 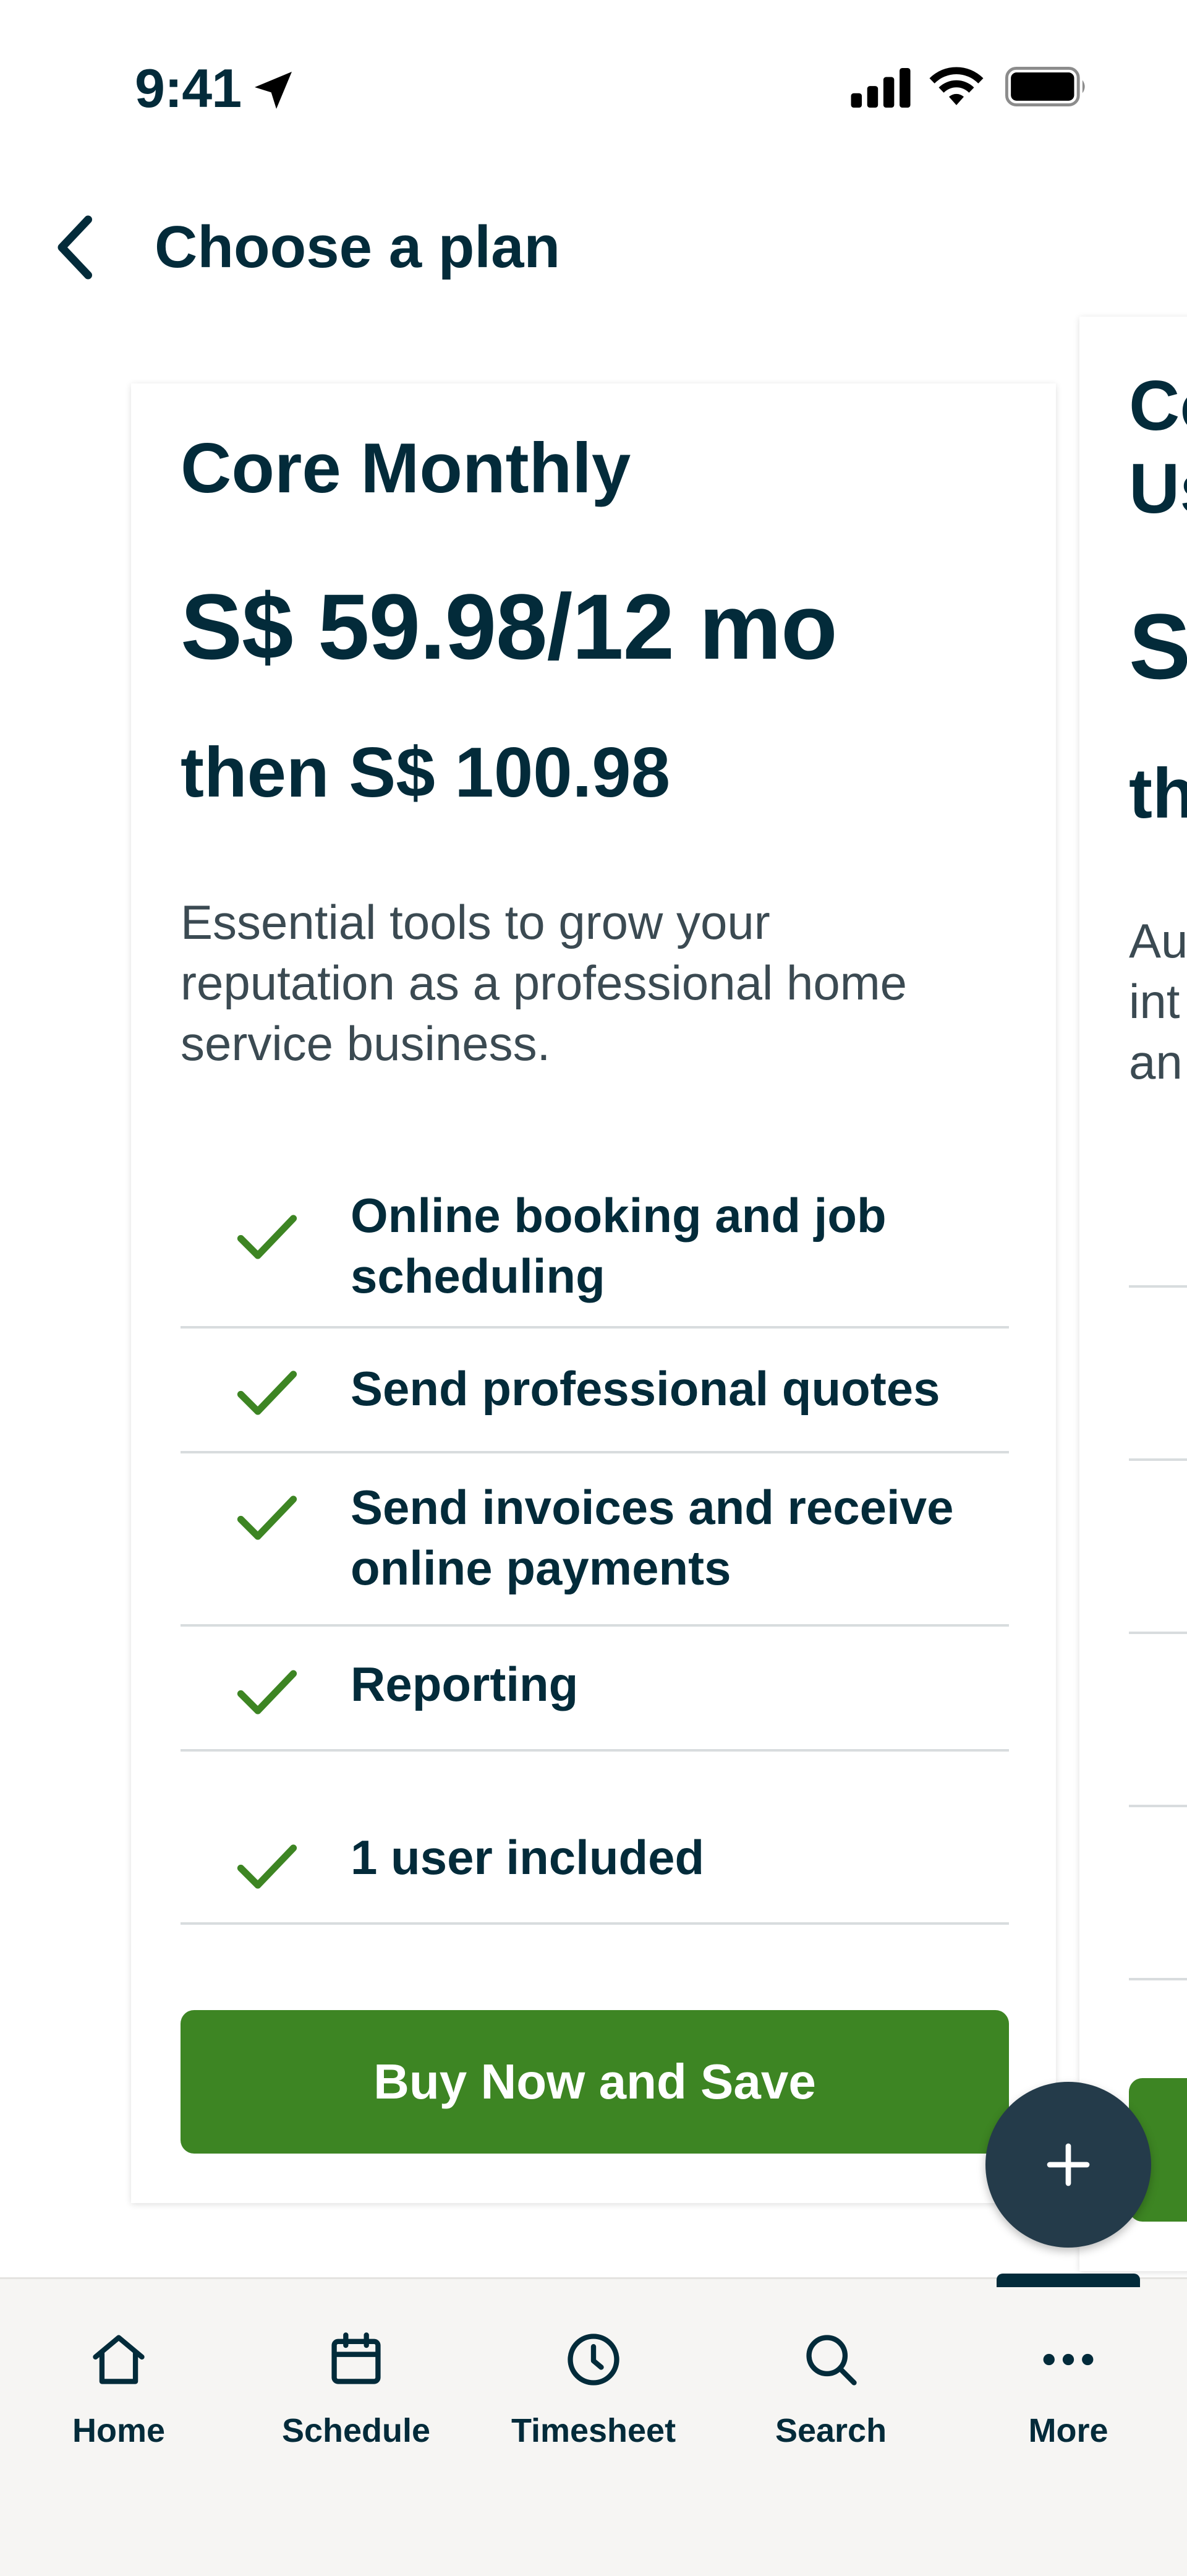 I want to click on plan-desc-partial-2: int, so click(x=1155, y=1002).